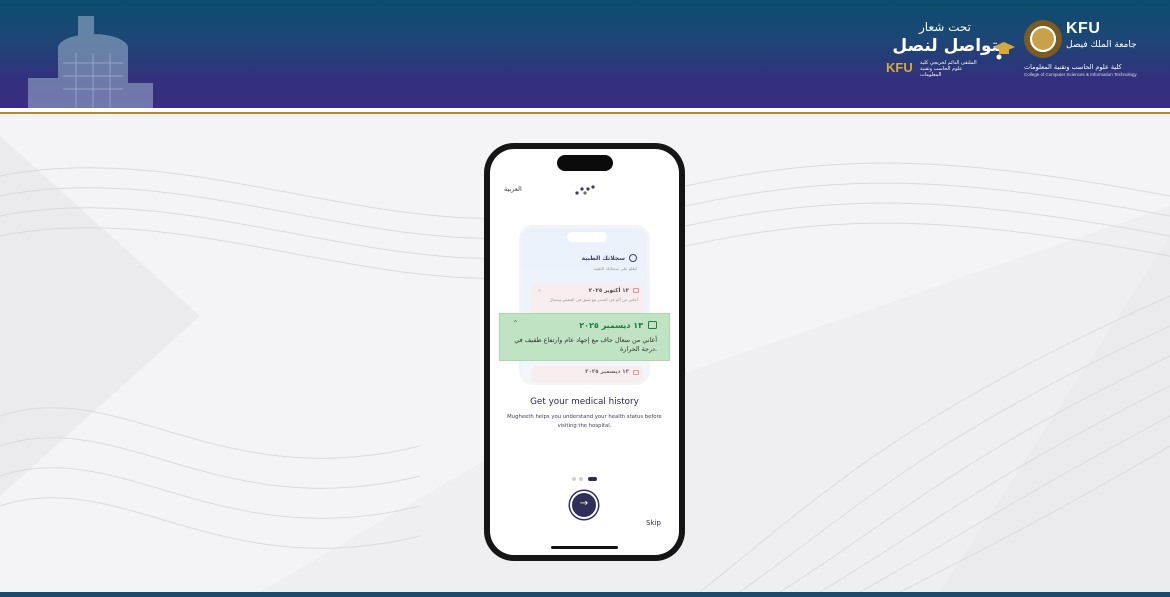 Image resolution: width=1170 pixels, height=597 pixels. What do you see at coordinates (584, 547) in the screenshot?
I see `home-indicator` at bounding box center [584, 547].